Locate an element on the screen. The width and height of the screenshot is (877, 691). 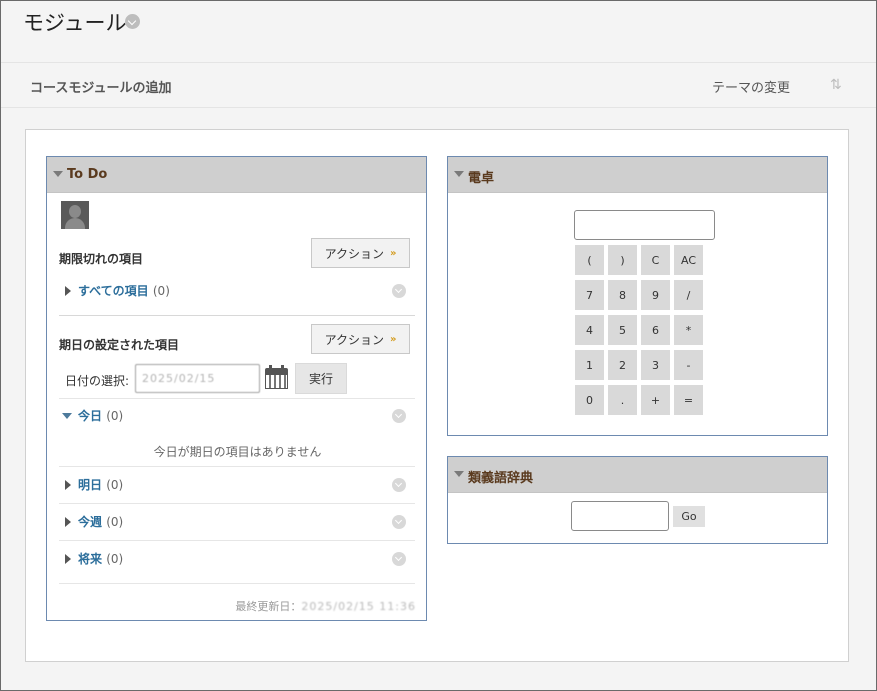
thesaurus-search-input is located at coordinates (620, 516).